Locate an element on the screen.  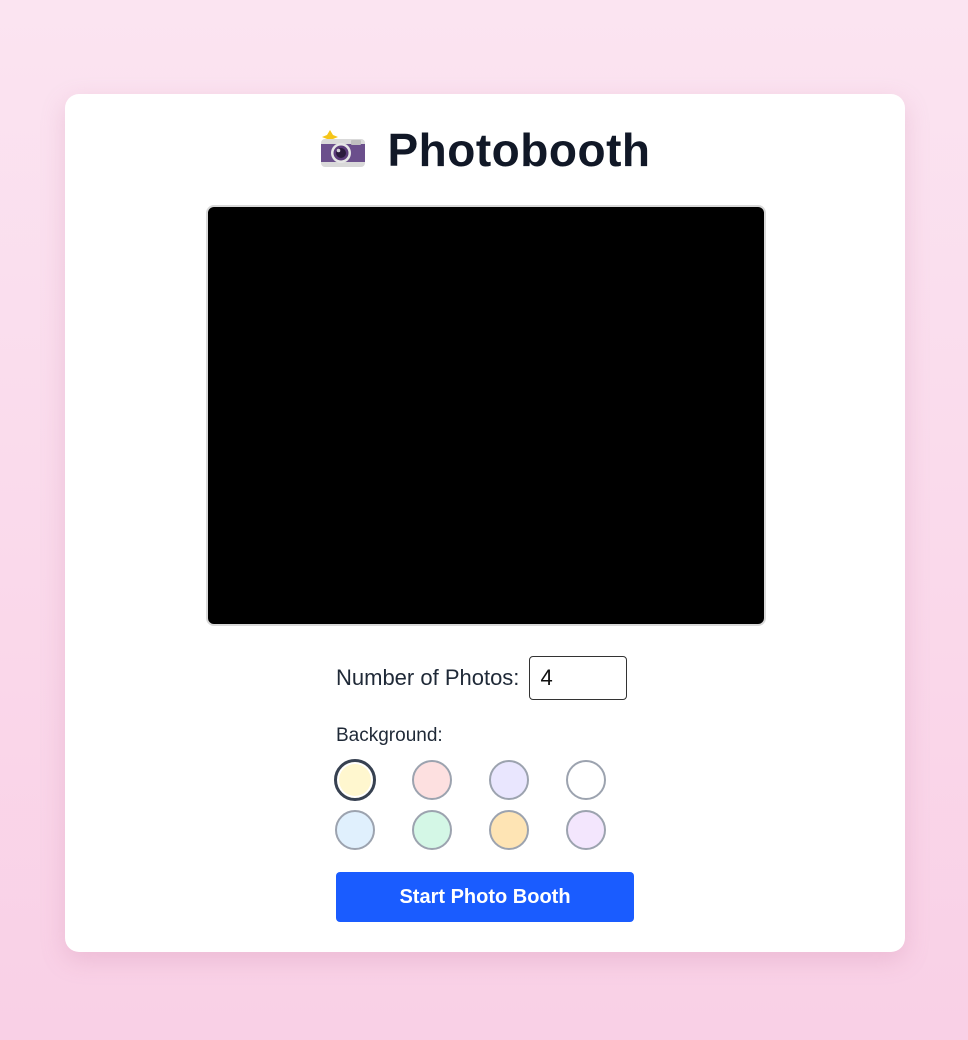
start-photo-booth-button: Start Photo Booth is located at coordinates (485, 897).